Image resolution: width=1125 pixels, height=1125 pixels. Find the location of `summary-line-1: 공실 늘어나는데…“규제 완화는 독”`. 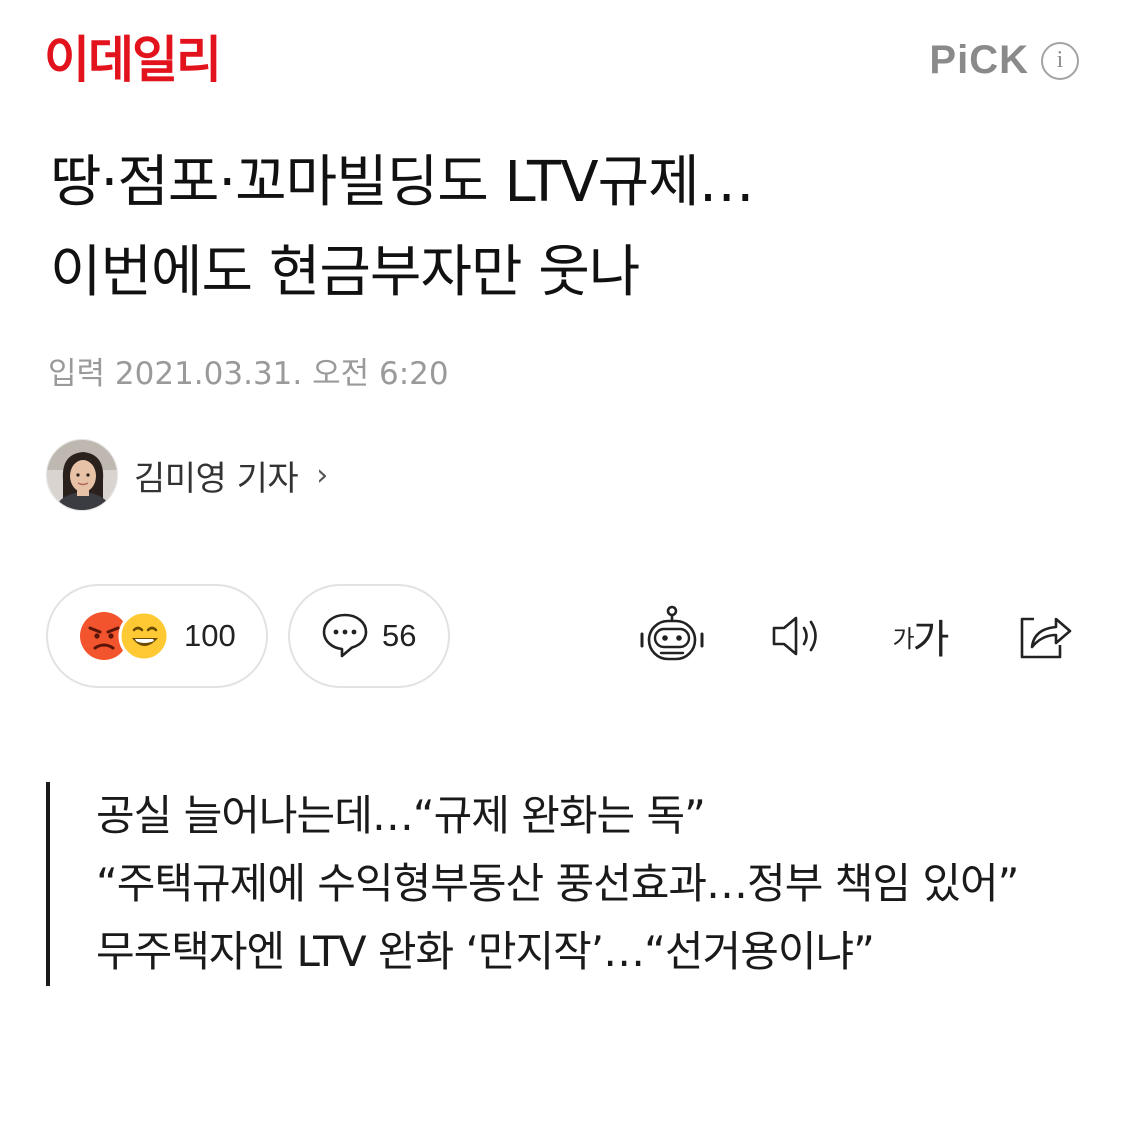

summary-line-1: 공실 늘어나는데…“규제 완화는 독” is located at coordinates (401, 815).